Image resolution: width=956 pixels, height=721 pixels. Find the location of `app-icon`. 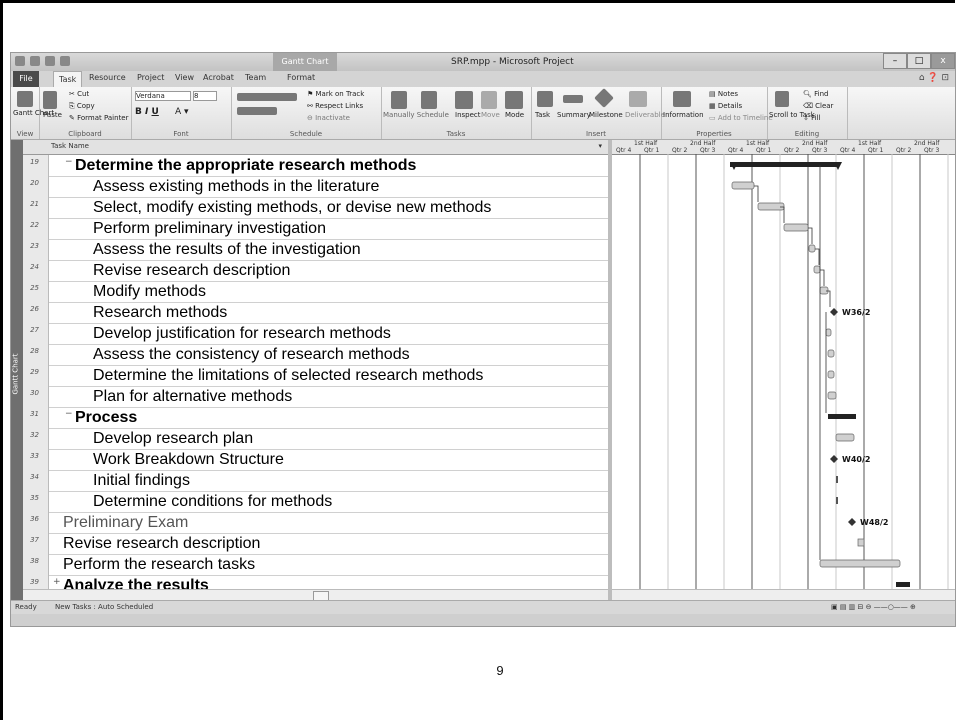

app-icon is located at coordinates (20, 61).